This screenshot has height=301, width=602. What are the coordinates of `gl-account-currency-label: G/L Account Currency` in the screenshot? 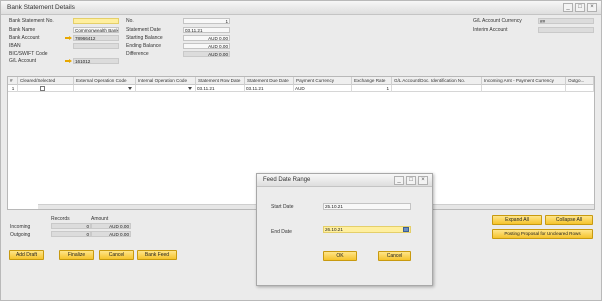 It's located at (497, 21).